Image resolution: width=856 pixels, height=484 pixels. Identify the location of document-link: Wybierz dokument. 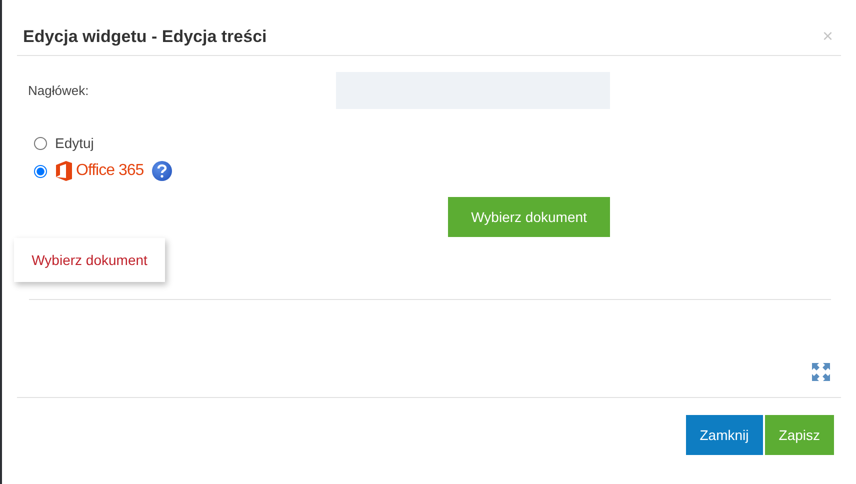
(89, 260).